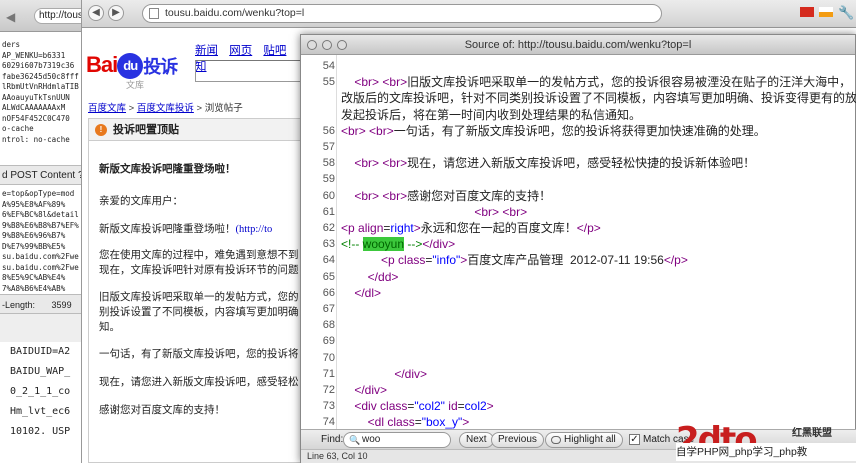  What do you see at coordinates (397, 440) in the screenshot?
I see `find-input: 🔍 woo` at bounding box center [397, 440].